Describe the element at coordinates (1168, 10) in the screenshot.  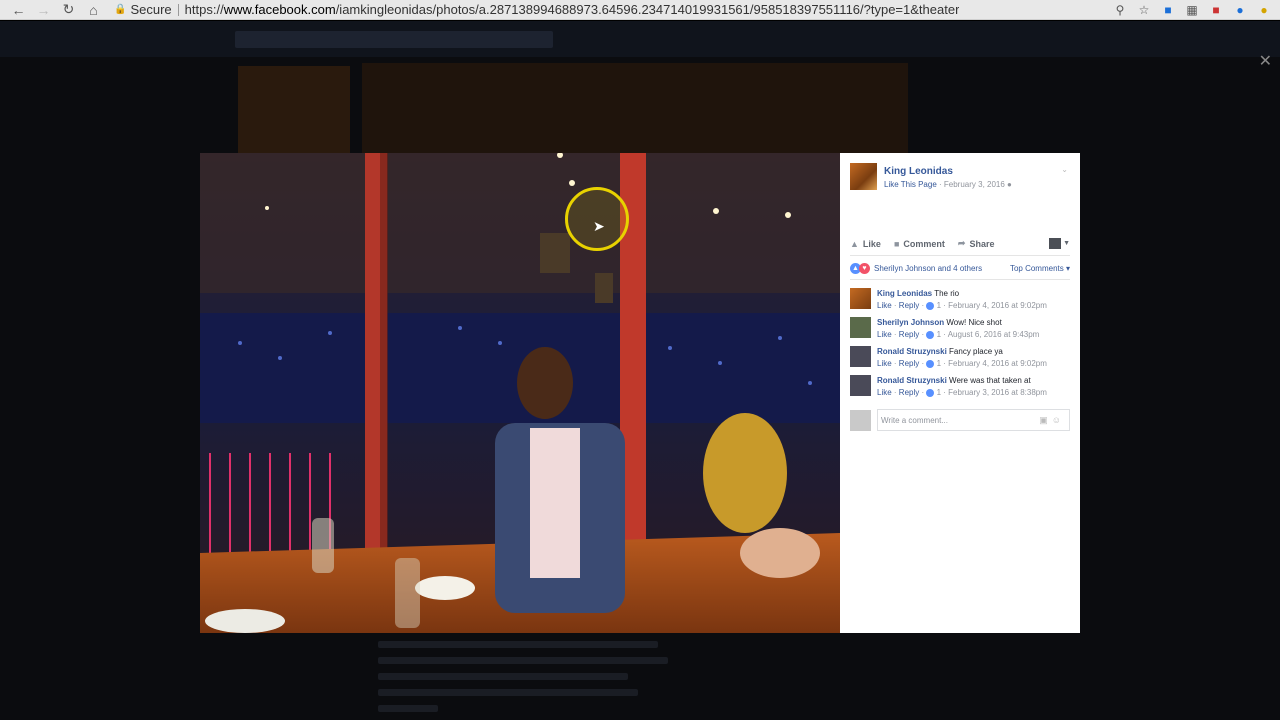
I see `extension-user-icon: ■` at that location.